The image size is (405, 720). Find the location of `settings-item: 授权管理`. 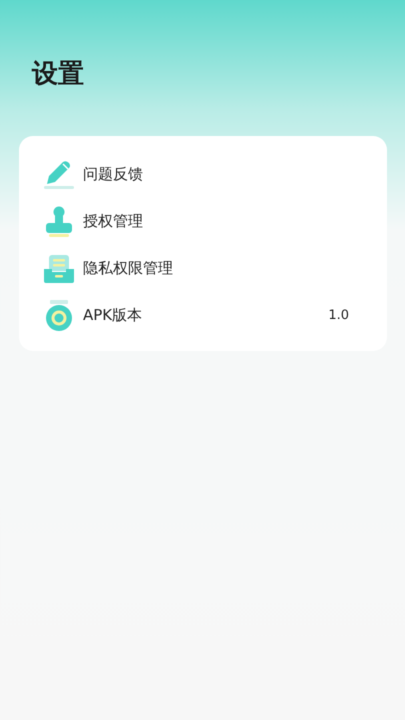

settings-item: 授权管理 is located at coordinates (203, 221).